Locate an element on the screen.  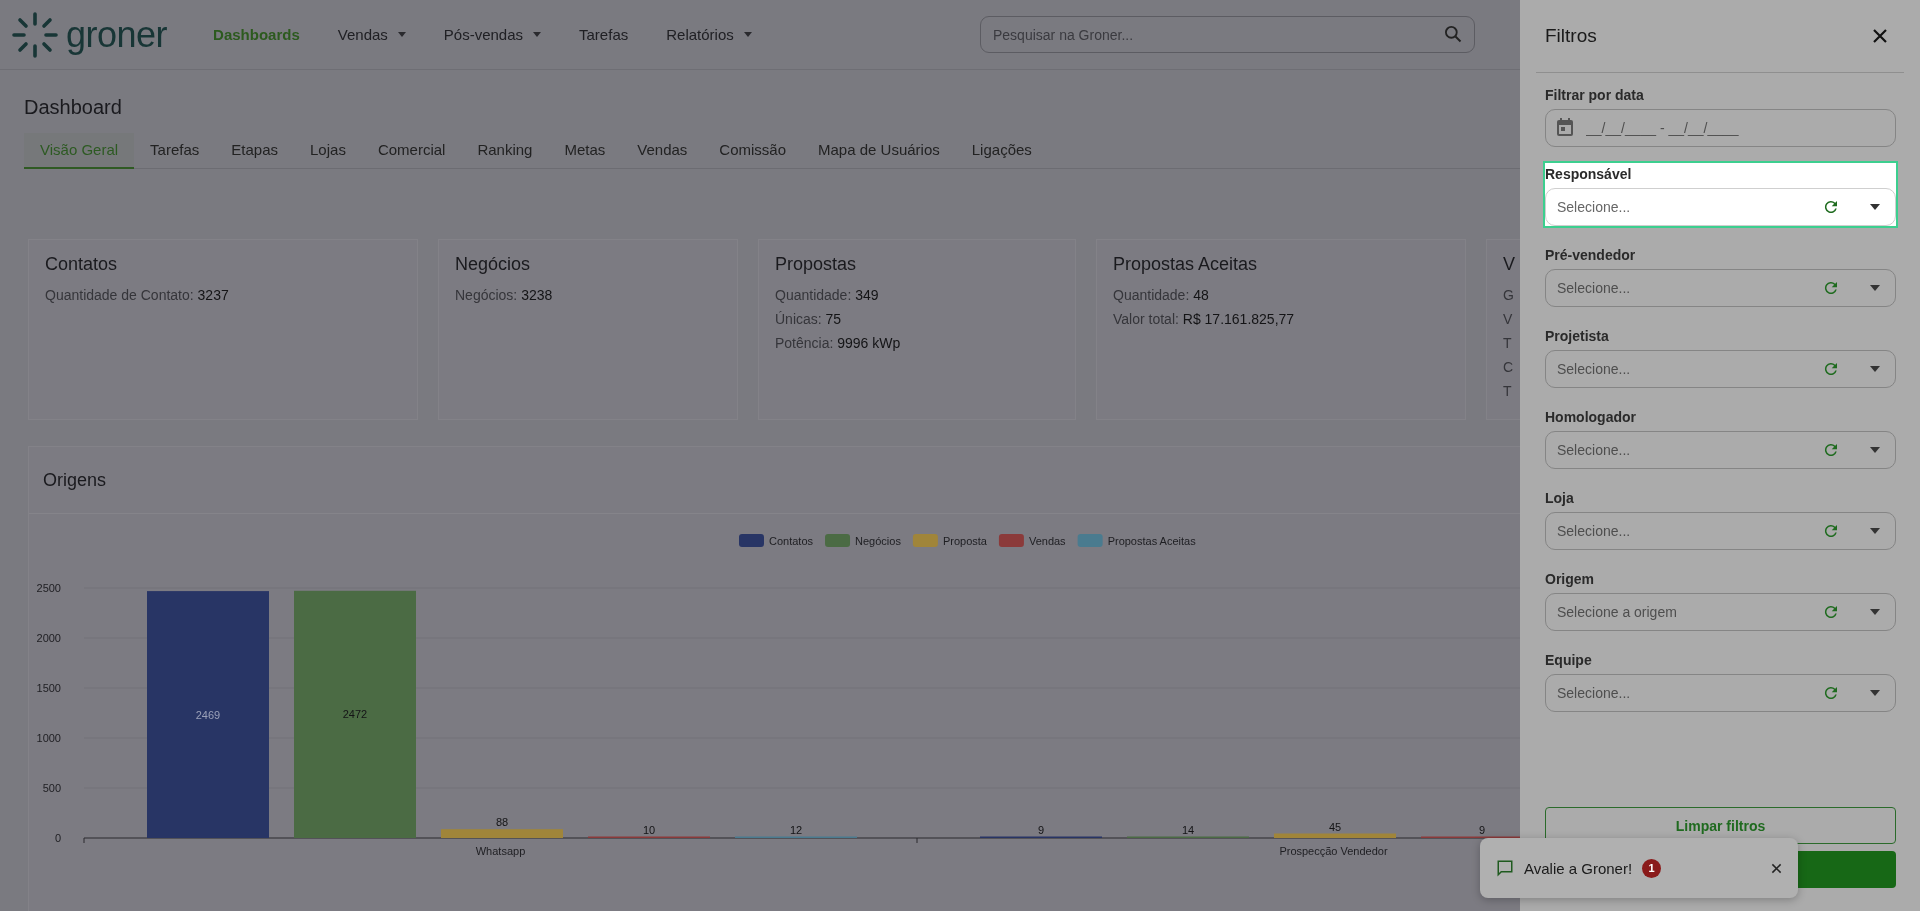
category-label: Prospecção Vendedor is located at coordinates (1333, 851).